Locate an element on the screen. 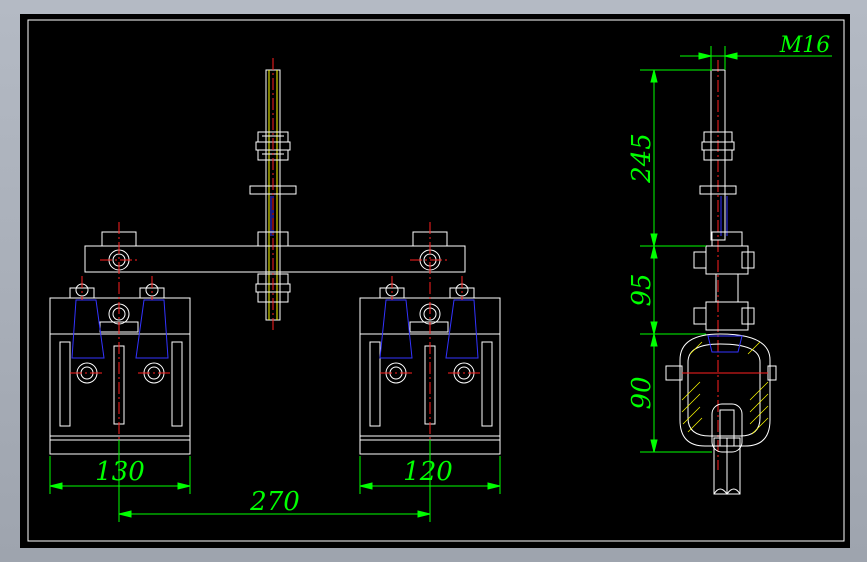 The width and height of the screenshot is (867, 562). dim-right-width: 120 is located at coordinates (428, 472).